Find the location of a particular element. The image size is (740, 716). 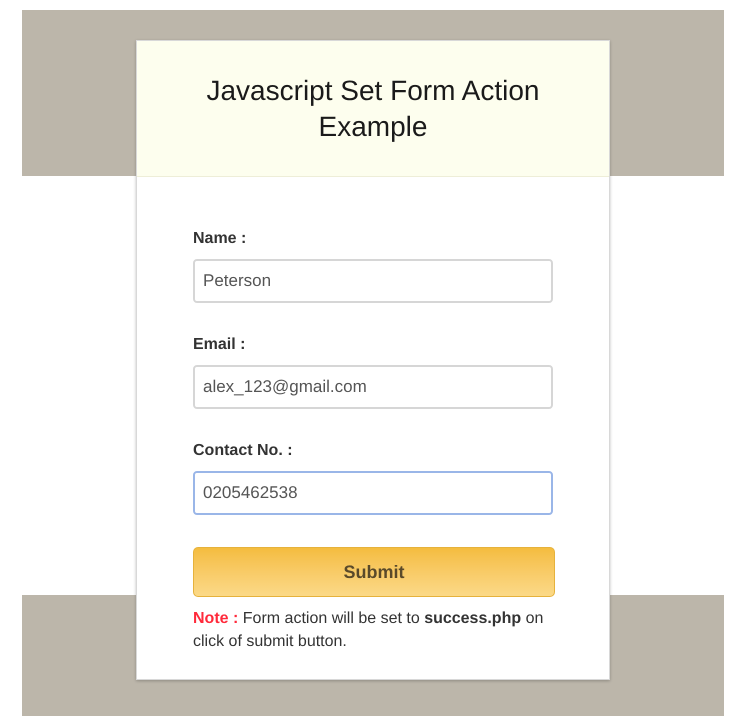

form-title: Javascript Set Form Action Example is located at coordinates (372, 109).